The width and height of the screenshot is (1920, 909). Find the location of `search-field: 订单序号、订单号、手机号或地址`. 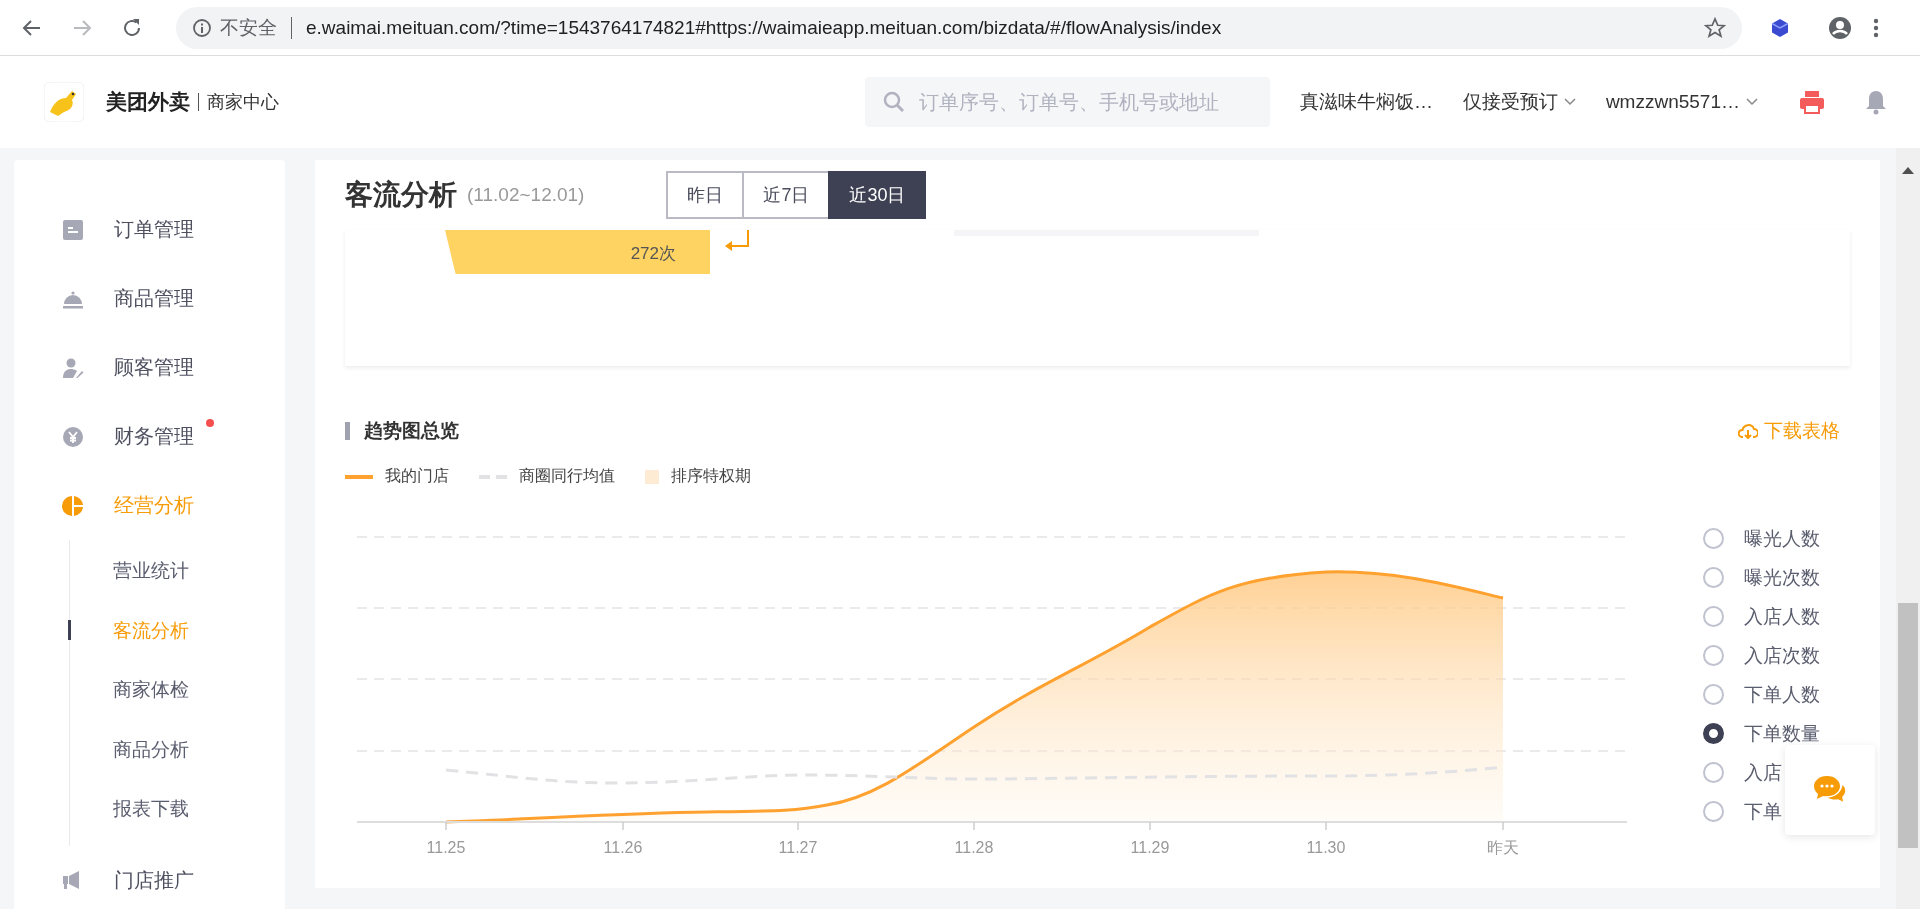

search-field: 订单序号、订单号、手机号或地址 is located at coordinates (1067, 102).